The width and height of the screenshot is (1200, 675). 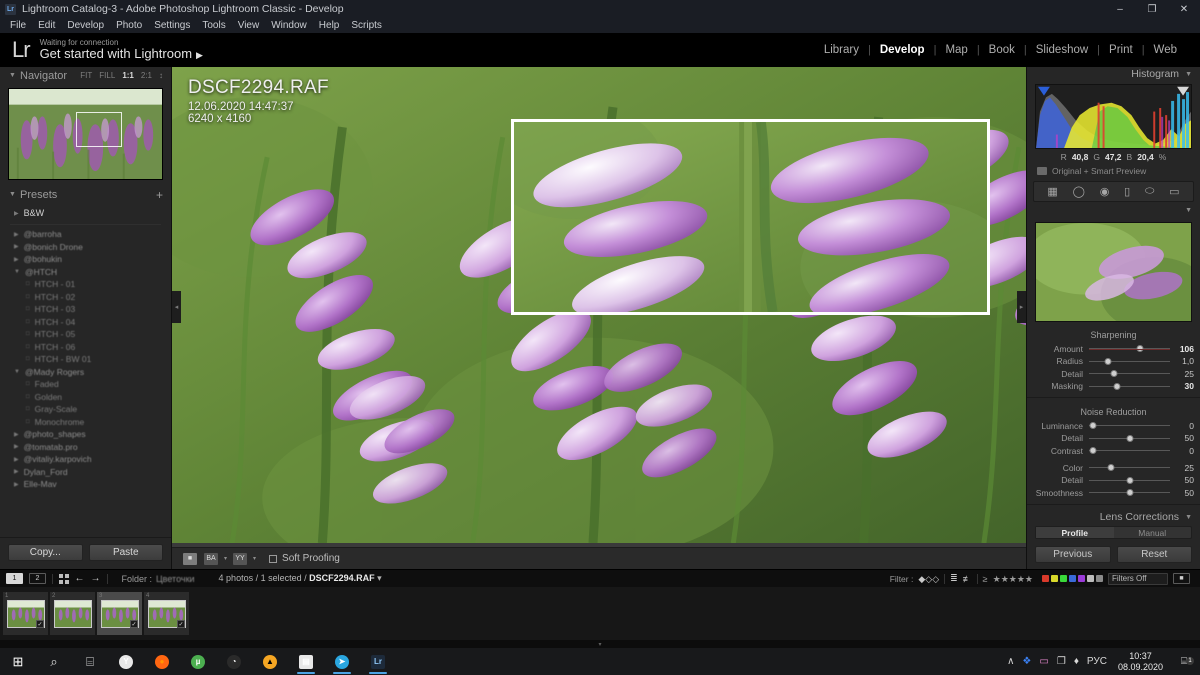 What do you see at coordinates (1073, 555) in the screenshot?
I see `previous-button: Previous` at bounding box center [1073, 555].